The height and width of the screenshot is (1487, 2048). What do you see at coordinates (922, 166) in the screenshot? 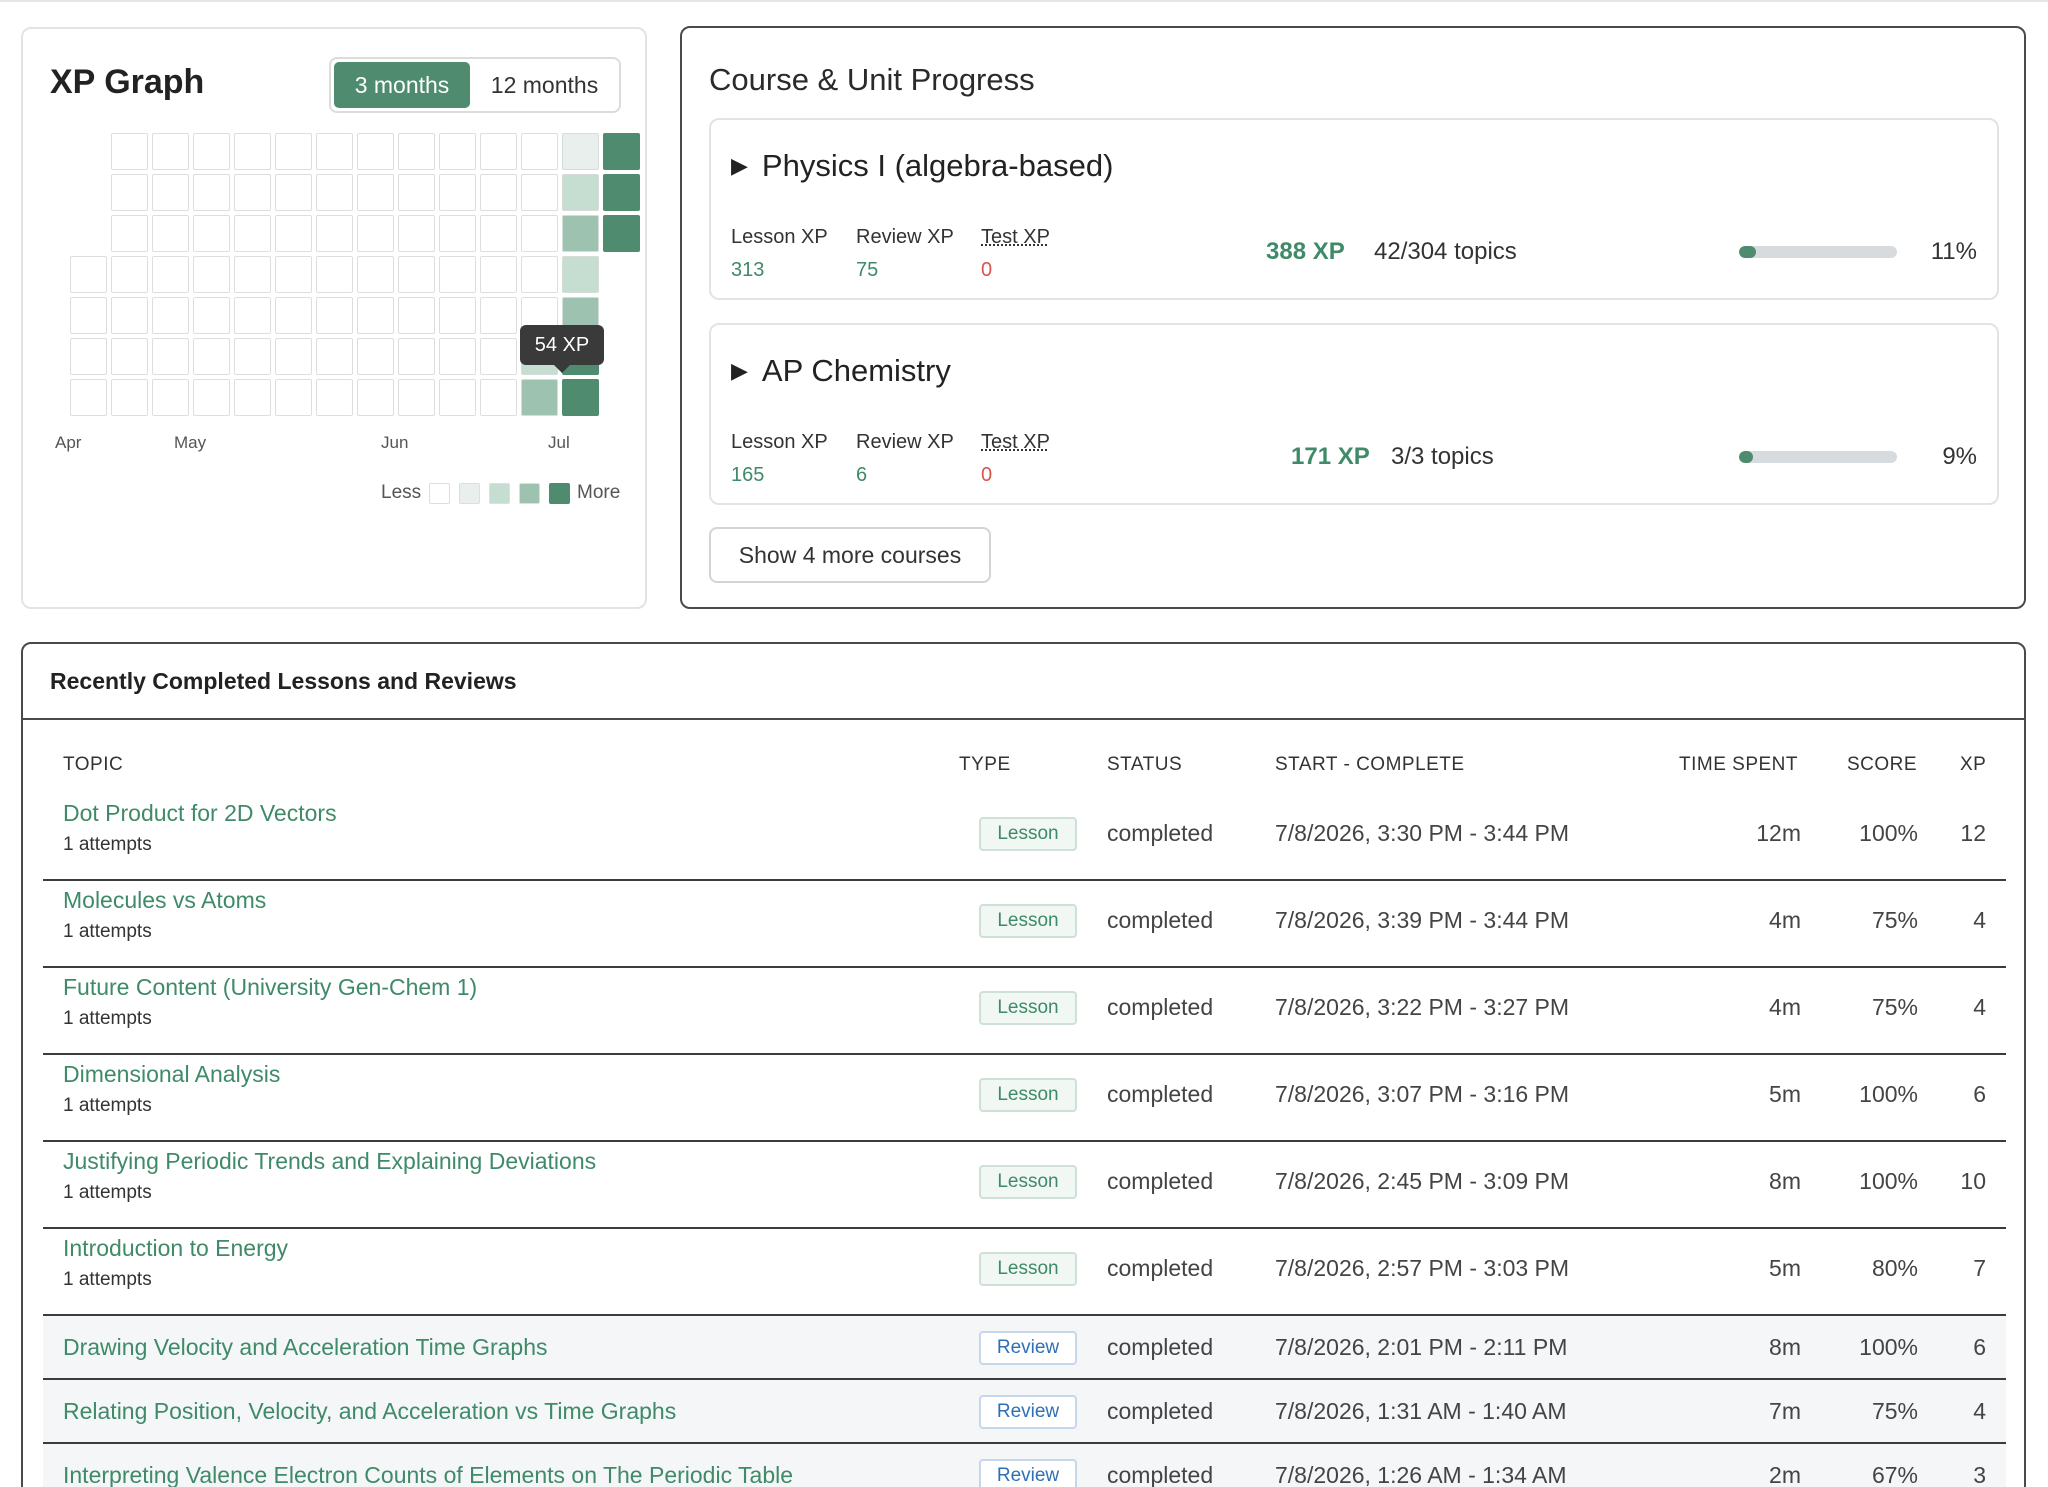
I see `course-name: ▶ Physics I (algebra-based)` at bounding box center [922, 166].